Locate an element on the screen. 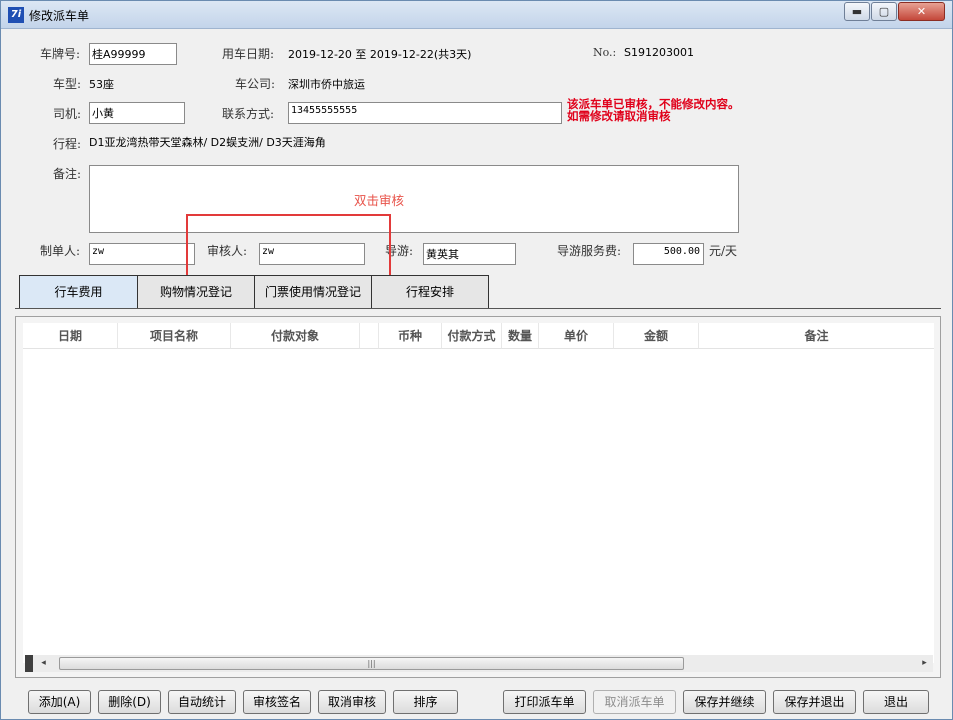 The height and width of the screenshot is (720, 953). audit-notice-line2: 如需修改请取消审核 is located at coordinates (619, 116).